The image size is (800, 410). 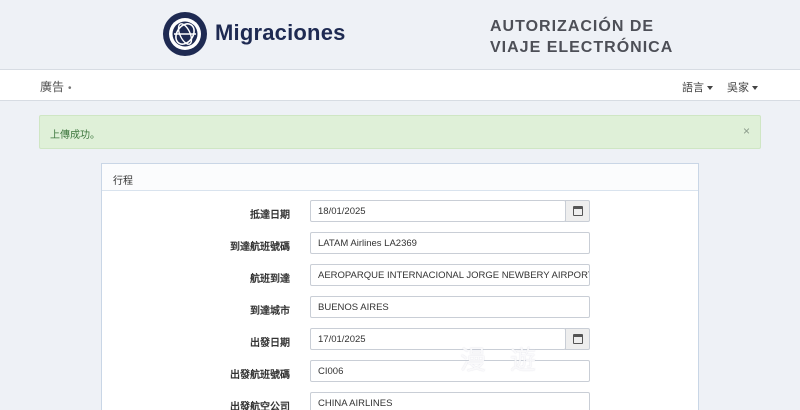 I want to click on arrival-date-label: 抵達日期, so click(x=270, y=215).